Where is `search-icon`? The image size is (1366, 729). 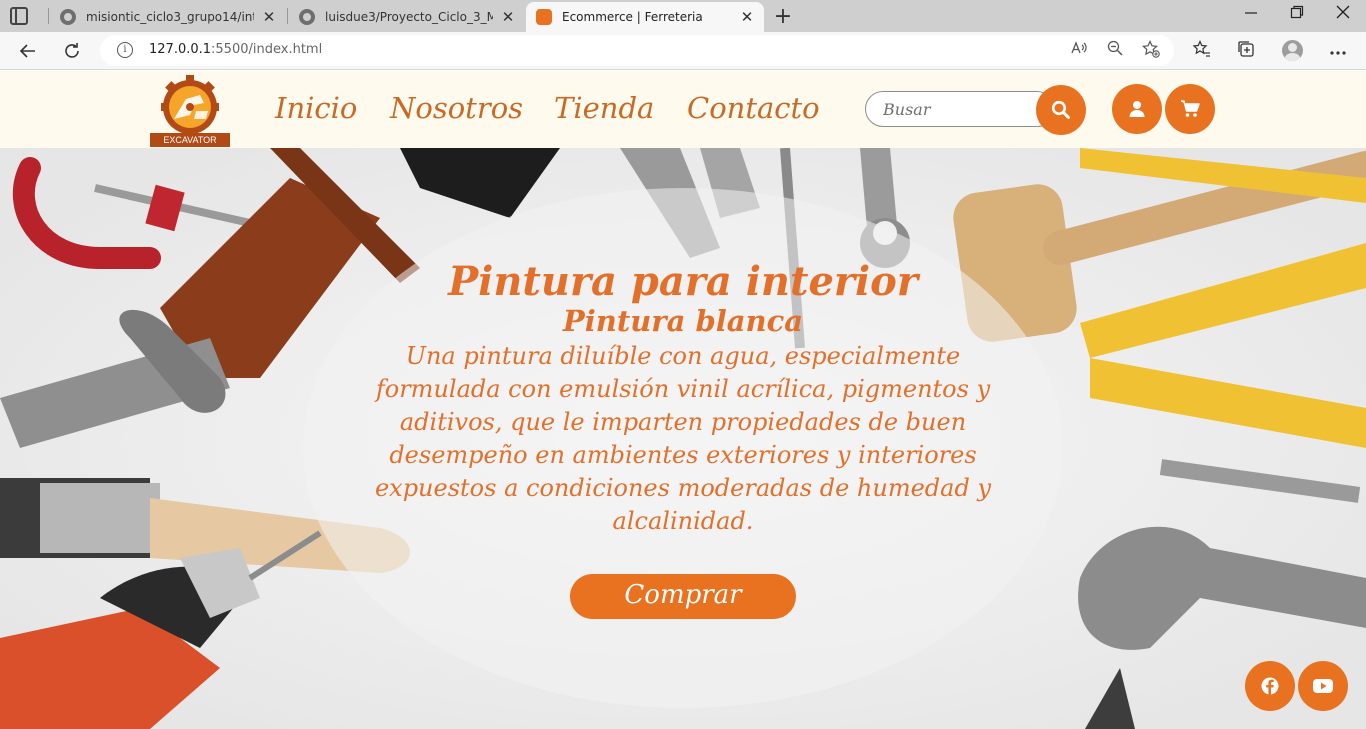
search-icon is located at coordinates (1060, 109).